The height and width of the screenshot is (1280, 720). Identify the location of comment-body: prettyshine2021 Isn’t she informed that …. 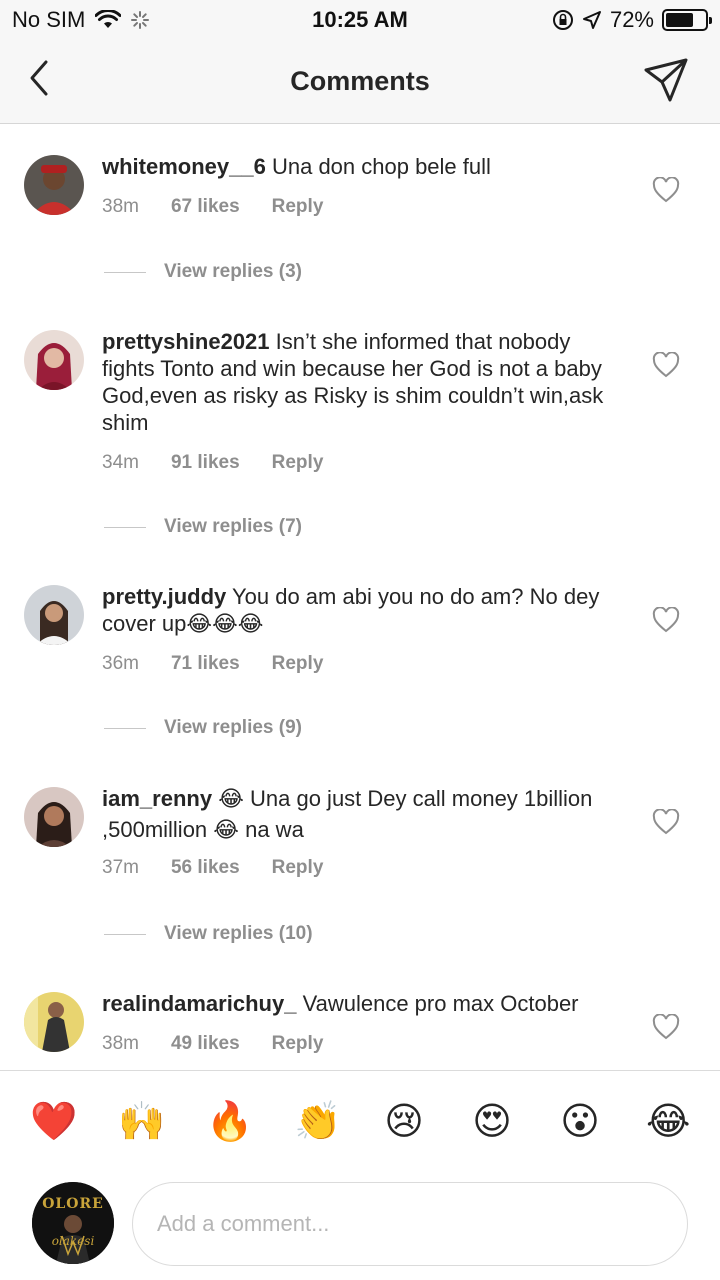
(362, 401).